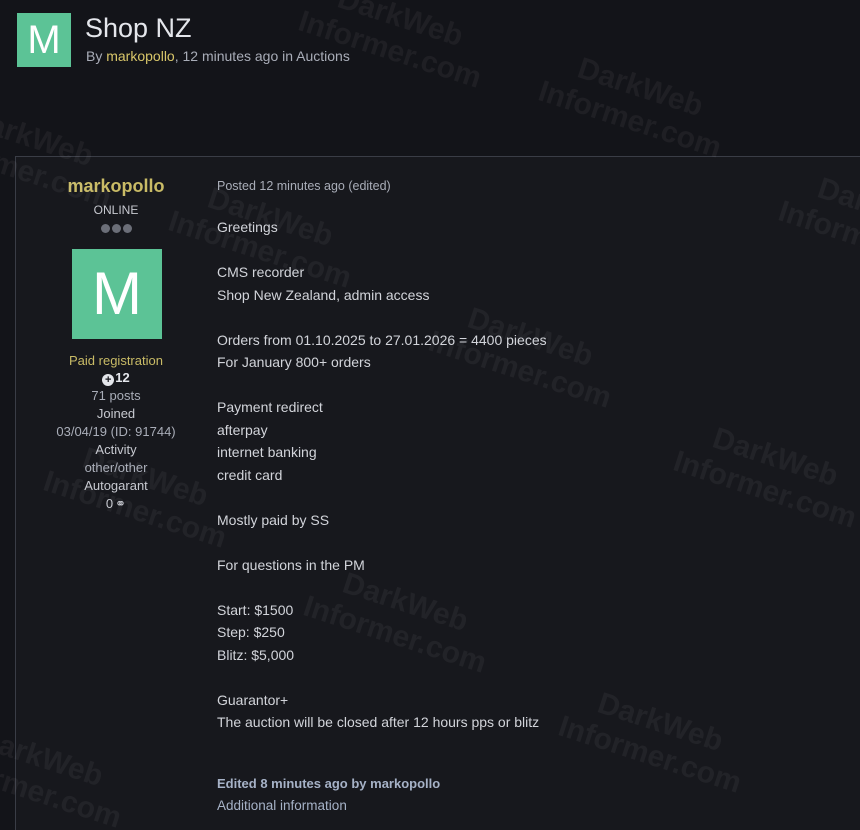 The height and width of the screenshot is (830, 860). Describe the element at coordinates (122, 377) in the screenshot. I see `reputation-value: 12` at that location.